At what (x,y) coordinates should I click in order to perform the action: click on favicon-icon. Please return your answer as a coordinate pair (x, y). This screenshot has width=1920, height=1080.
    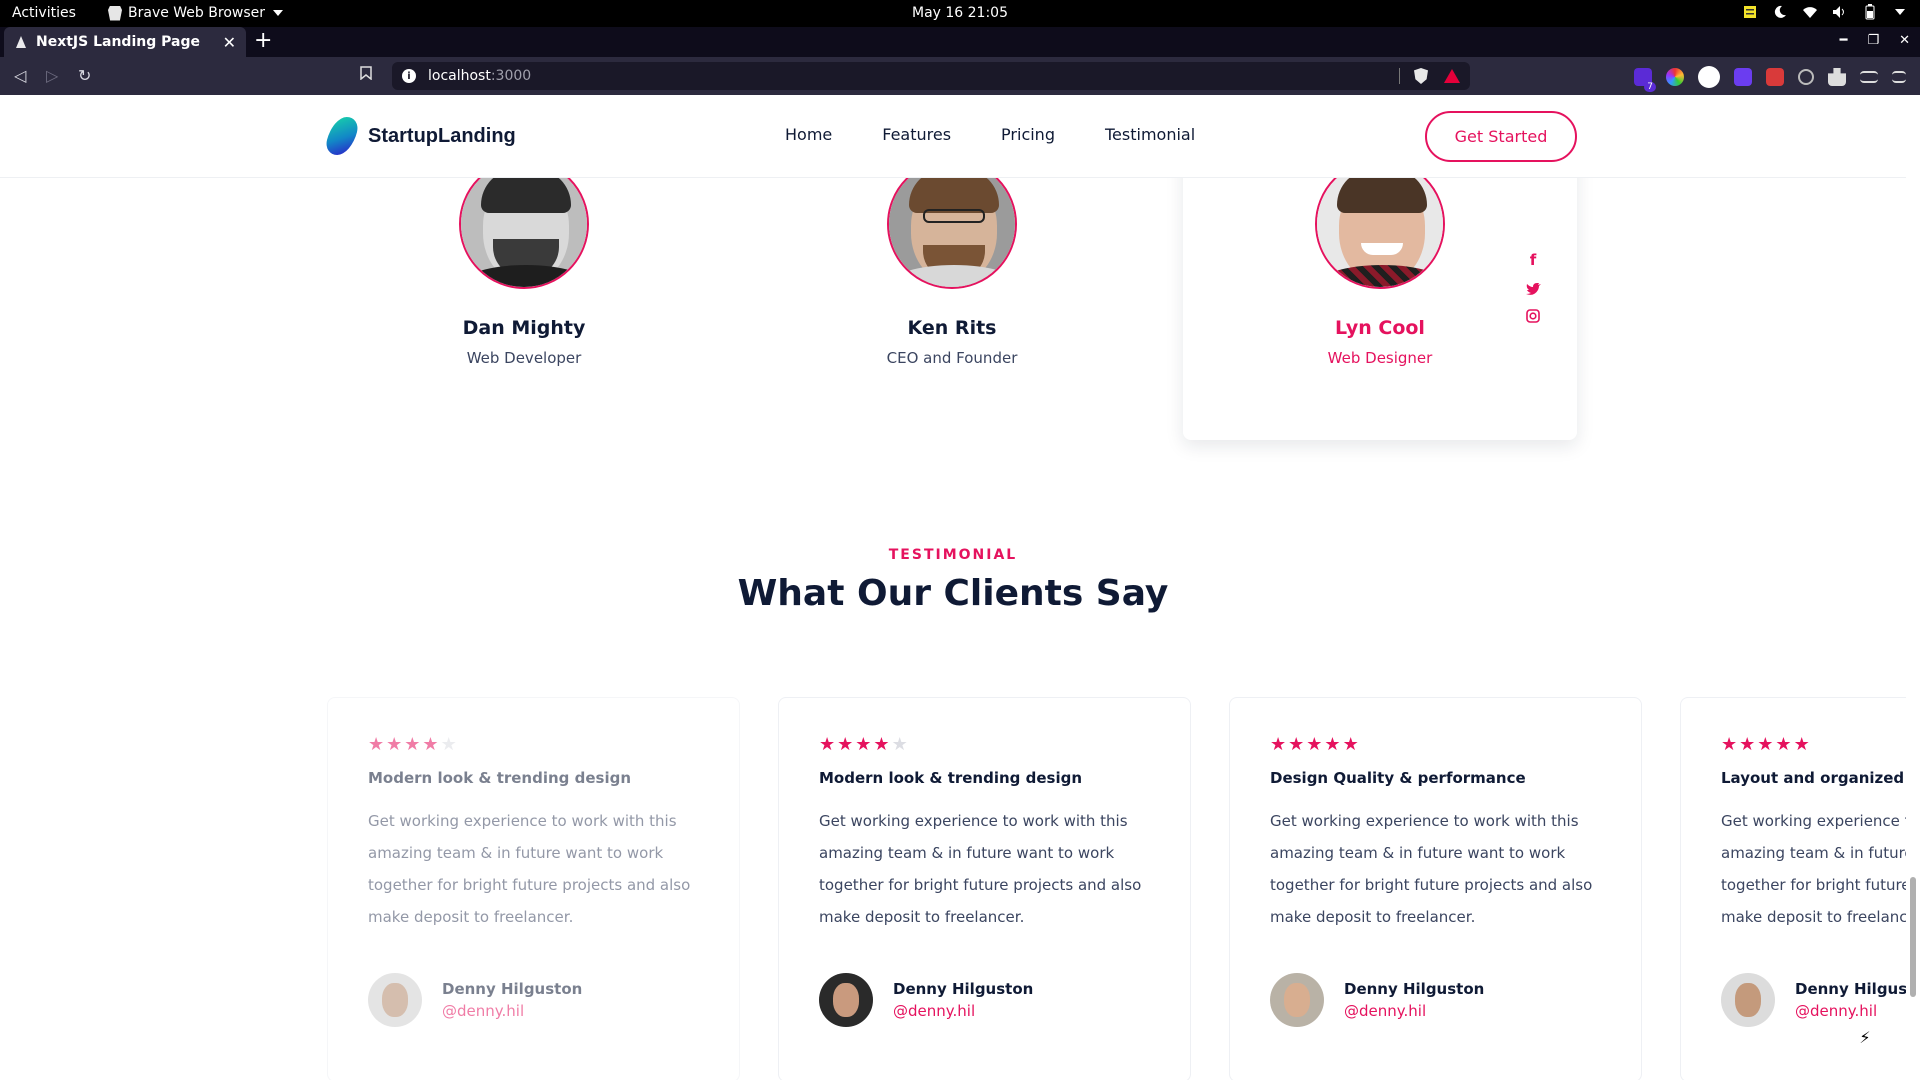
    Looking at the image, I should click on (21, 42).